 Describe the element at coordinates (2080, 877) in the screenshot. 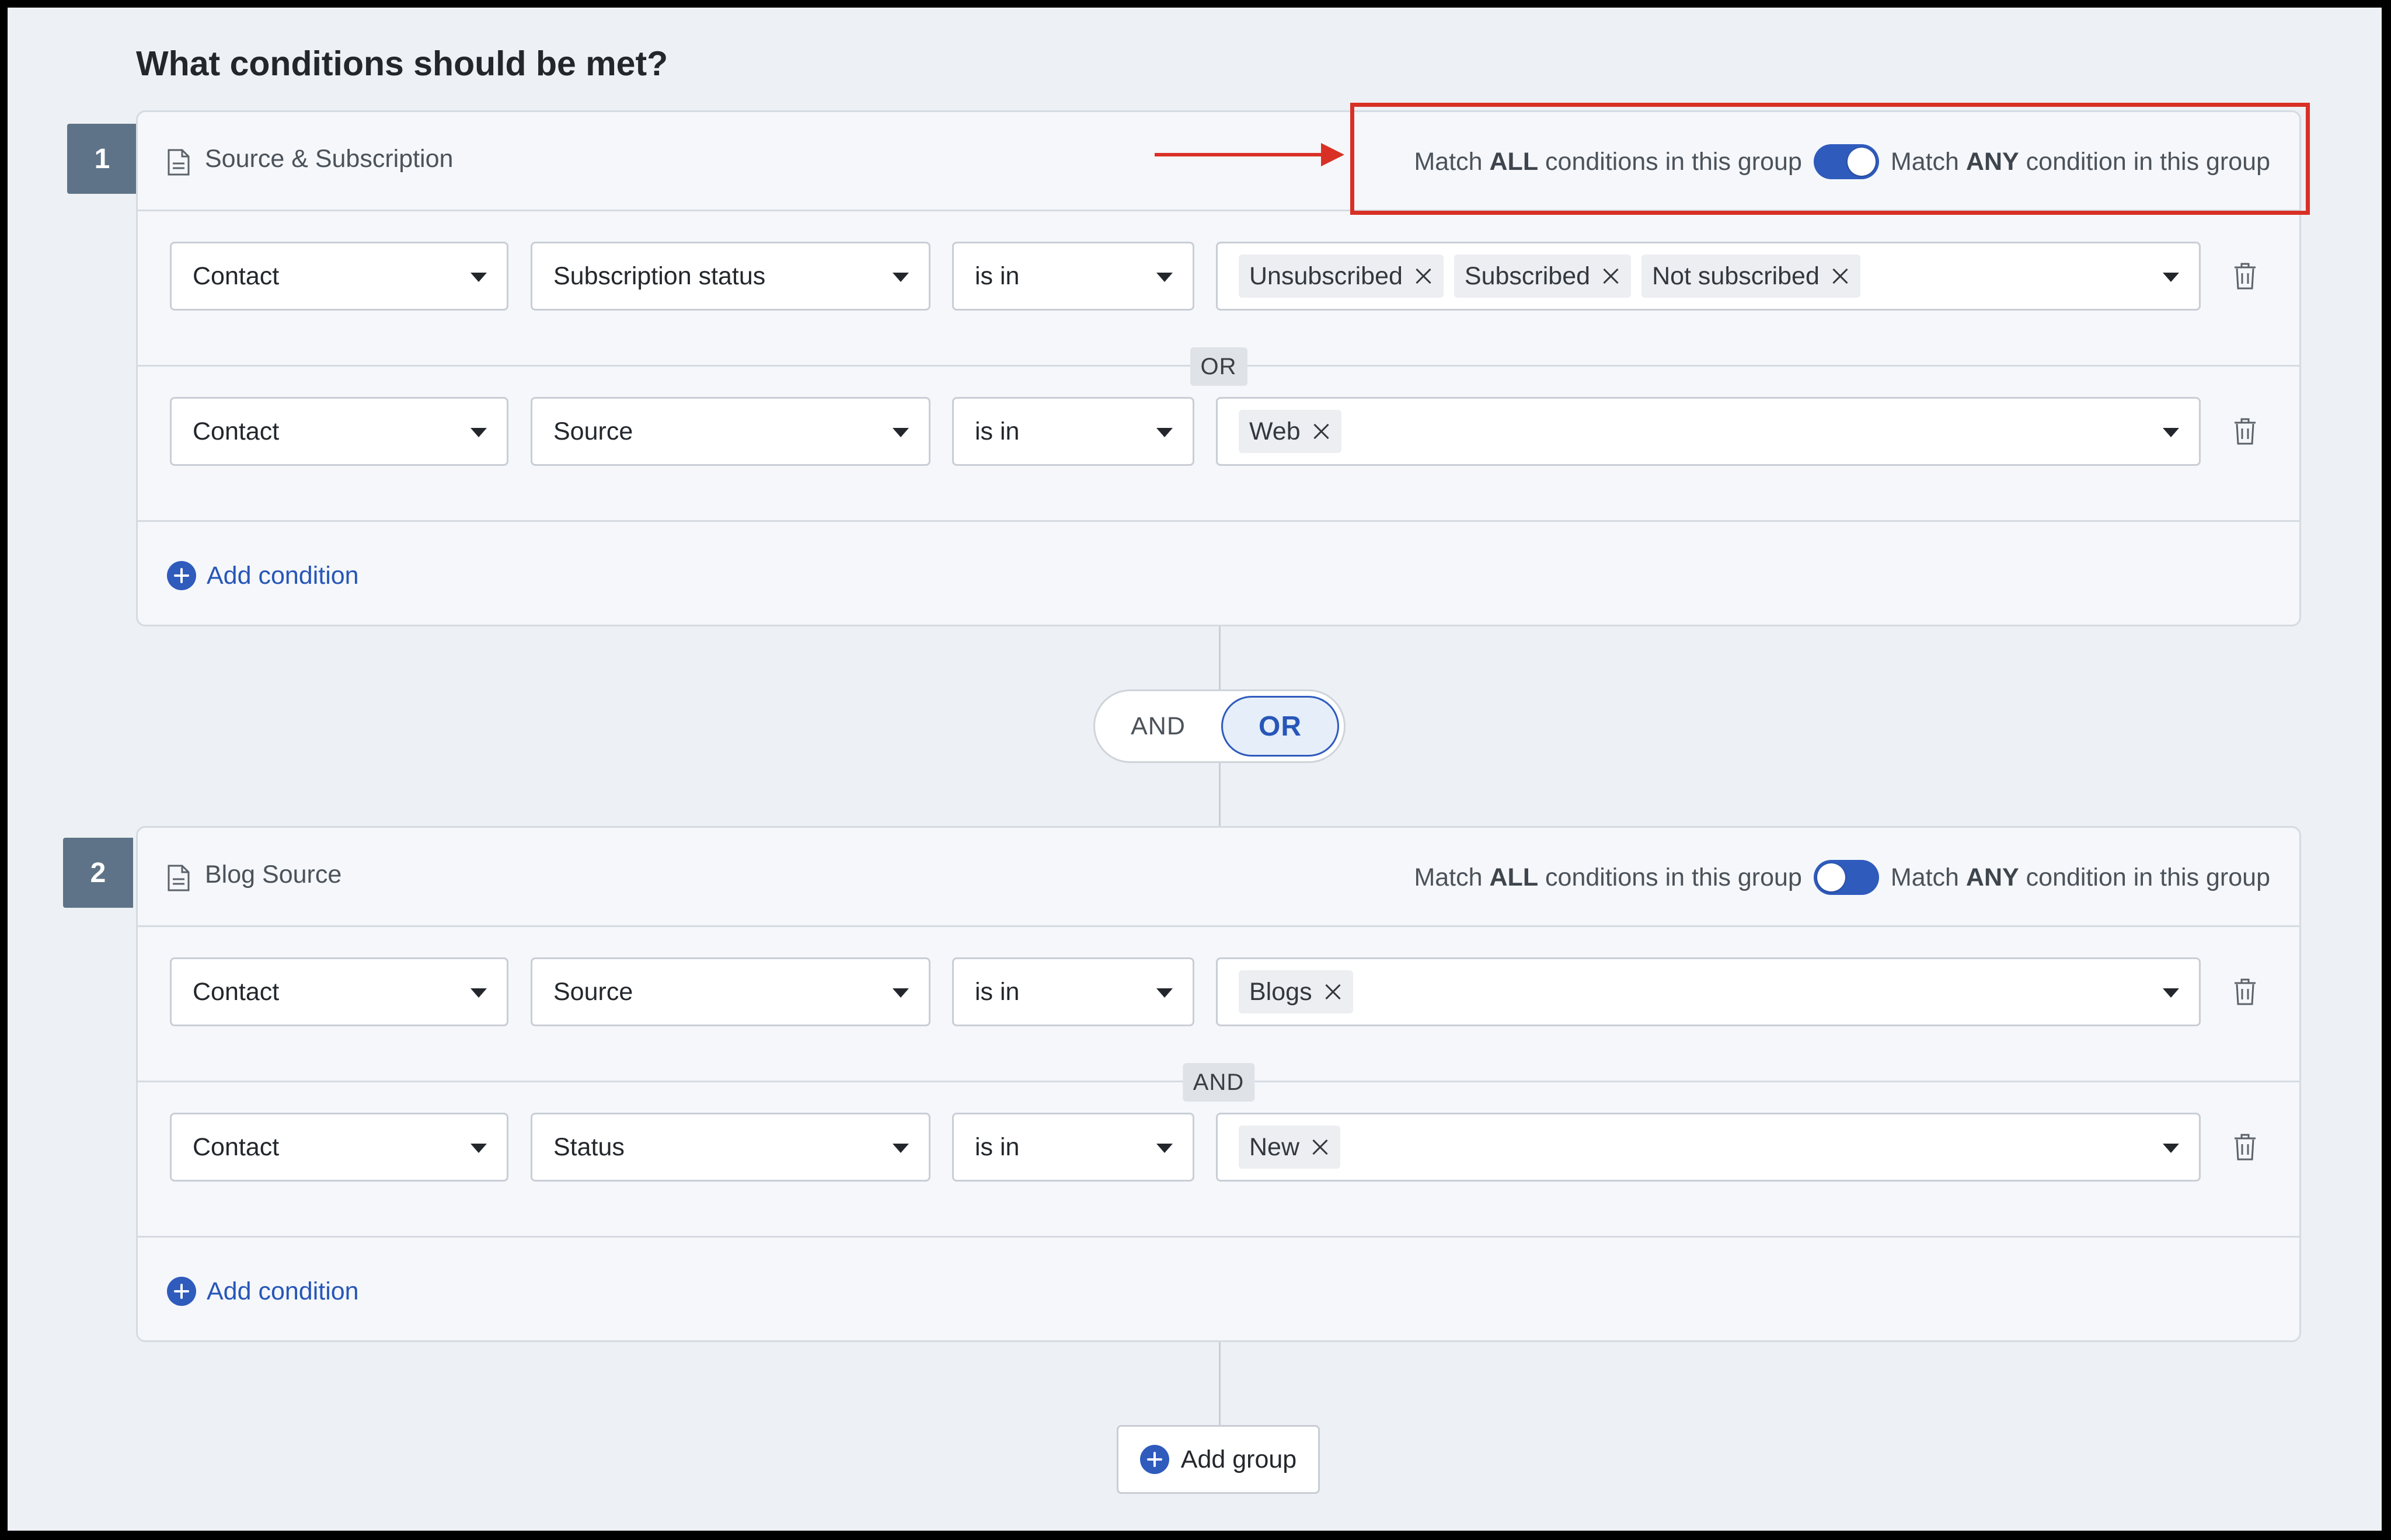

I see `match-any-label: Match ANY condition in this group` at that location.